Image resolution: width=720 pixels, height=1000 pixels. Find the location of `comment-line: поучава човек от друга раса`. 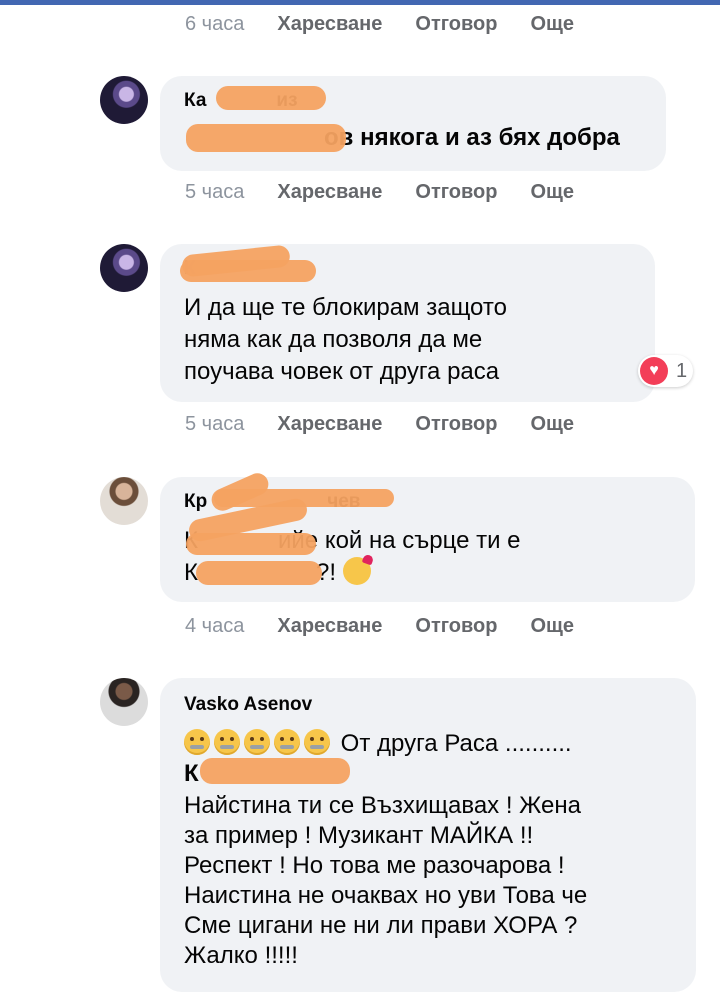

comment-line: поучава човек от друга раса is located at coordinates (342, 371).